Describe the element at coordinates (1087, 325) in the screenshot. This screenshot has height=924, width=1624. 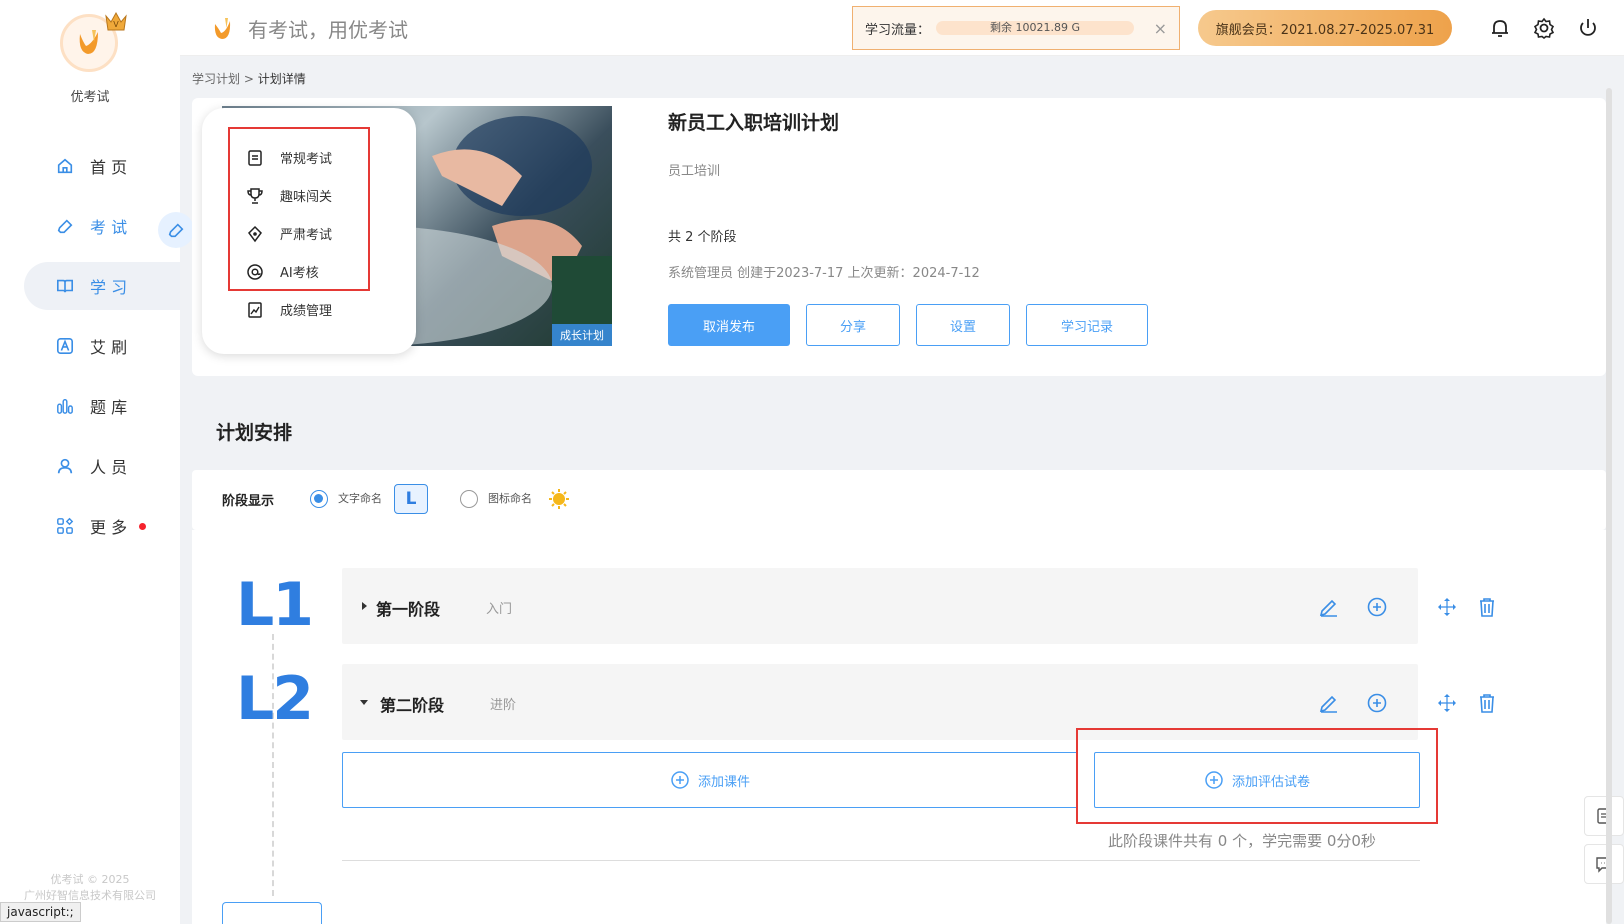
I see `records-button: 学习记录` at that location.